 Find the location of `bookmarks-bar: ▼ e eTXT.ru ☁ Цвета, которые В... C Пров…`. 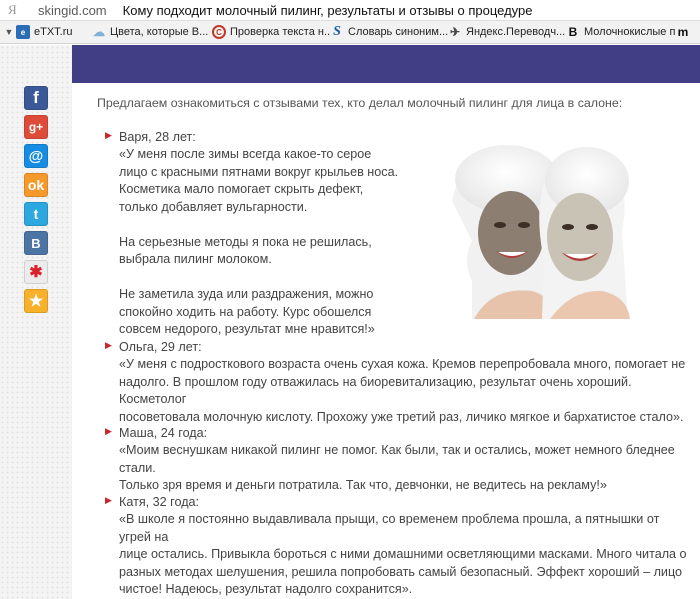

bookmarks-bar: ▼ e eTXT.ru ☁ Цвета, которые В... C Пров… is located at coordinates (350, 32).